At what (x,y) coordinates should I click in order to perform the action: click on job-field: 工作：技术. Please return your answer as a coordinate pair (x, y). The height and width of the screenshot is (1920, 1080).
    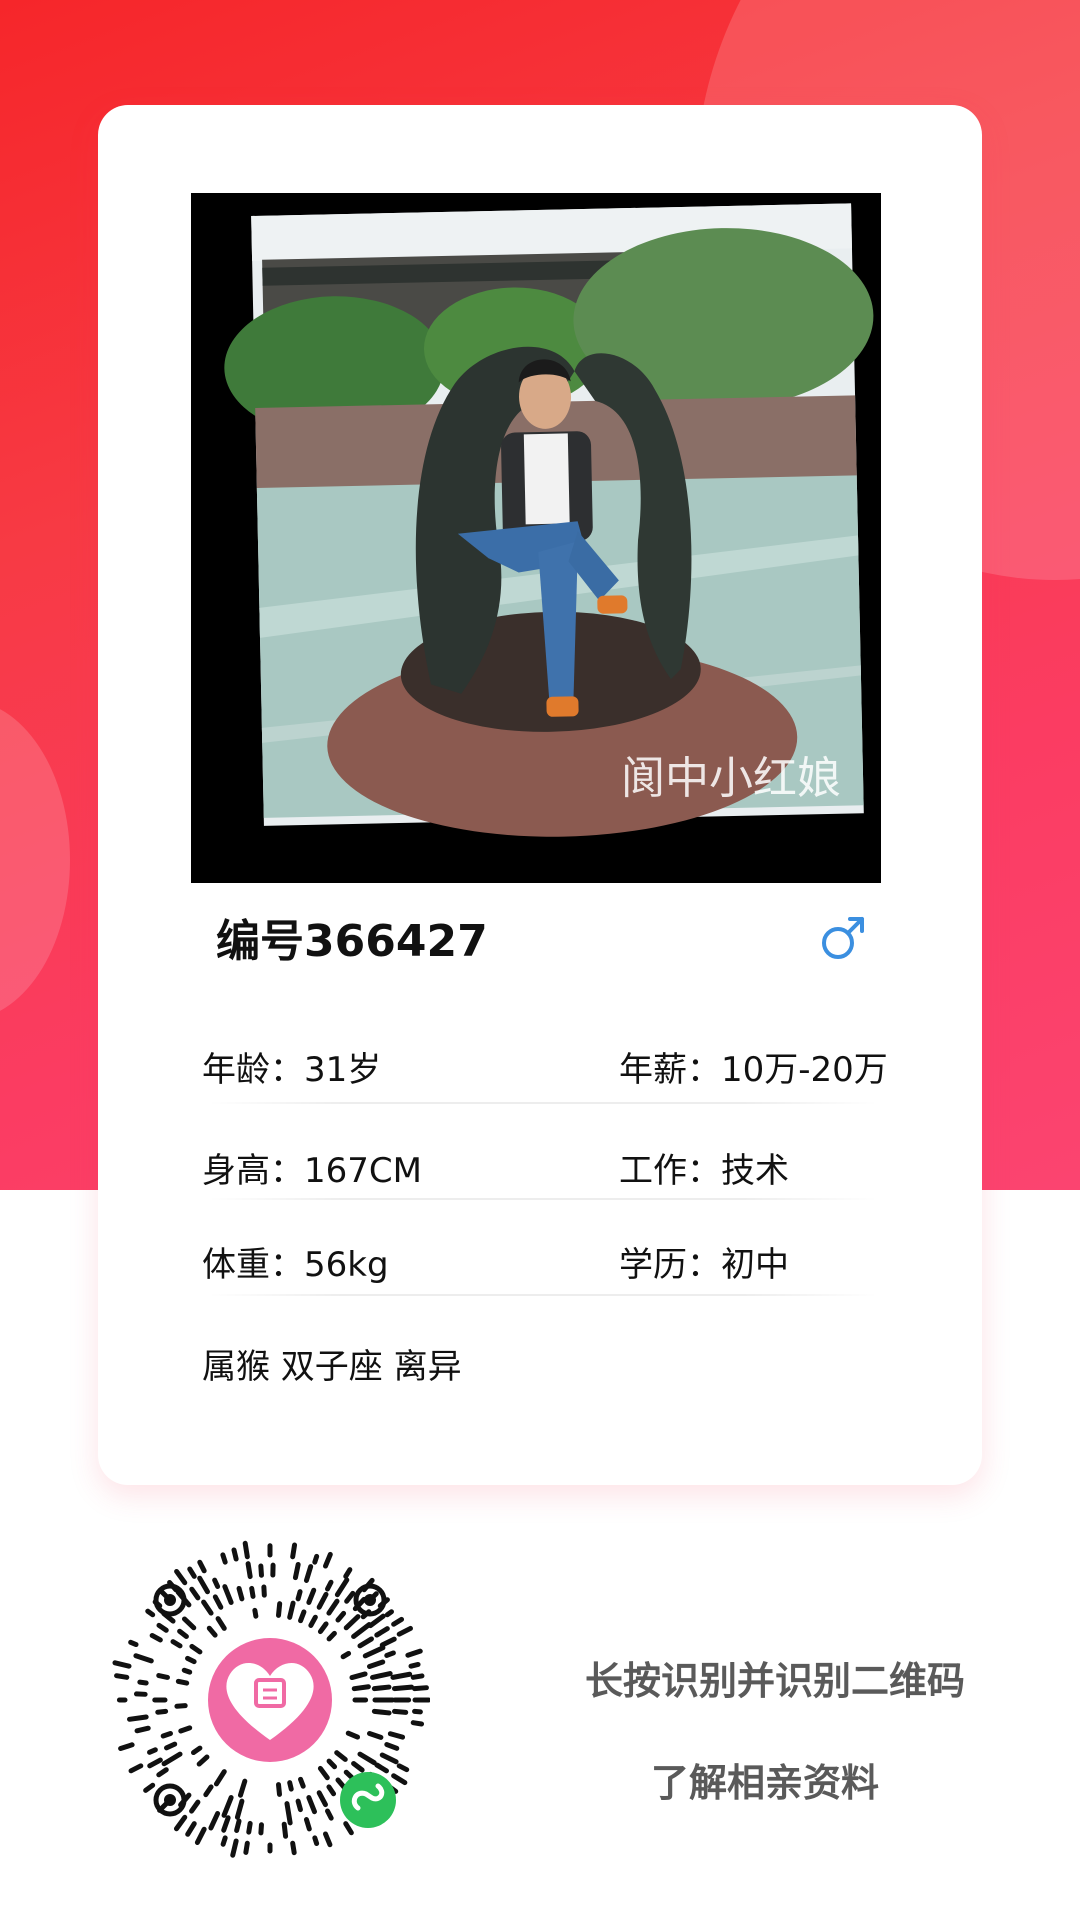
    Looking at the image, I should click on (704, 1171).